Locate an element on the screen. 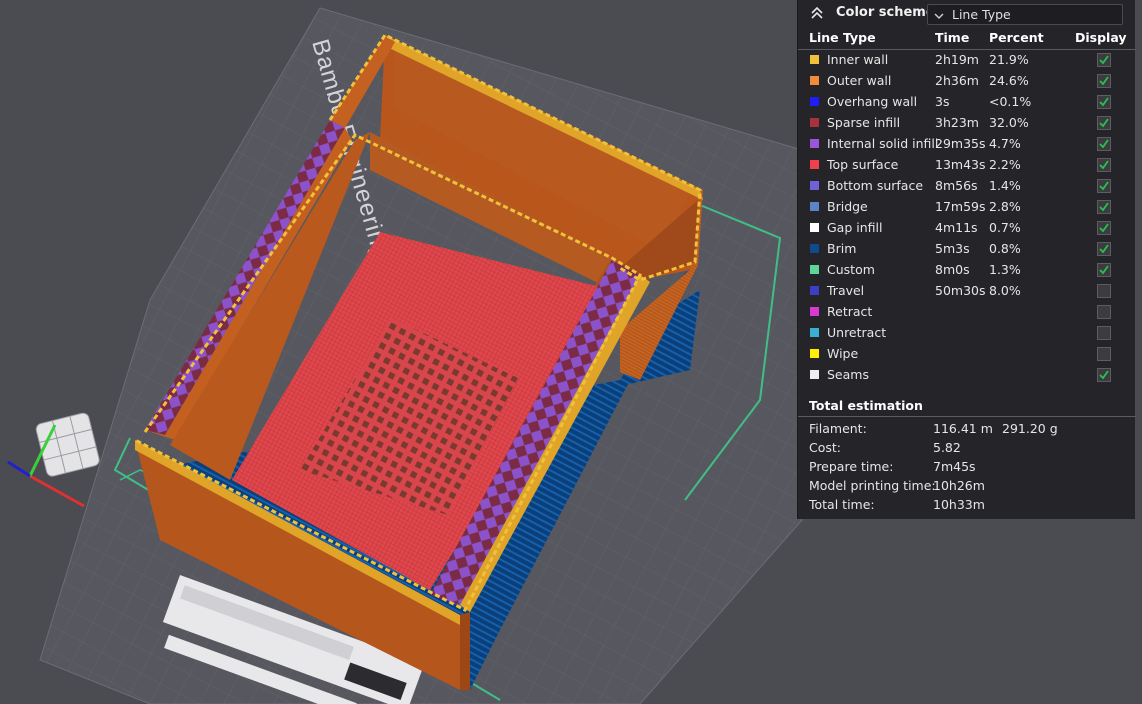 The height and width of the screenshot is (704, 1142). line-type-percent: 1.3% is located at coordinates (1005, 269).